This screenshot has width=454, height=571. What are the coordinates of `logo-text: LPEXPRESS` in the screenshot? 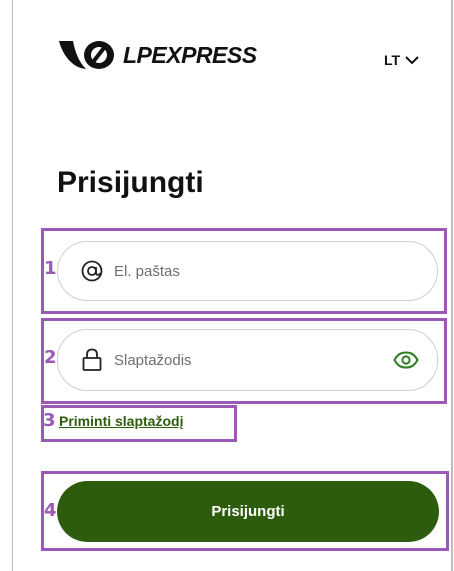 It's located at (190, 54).